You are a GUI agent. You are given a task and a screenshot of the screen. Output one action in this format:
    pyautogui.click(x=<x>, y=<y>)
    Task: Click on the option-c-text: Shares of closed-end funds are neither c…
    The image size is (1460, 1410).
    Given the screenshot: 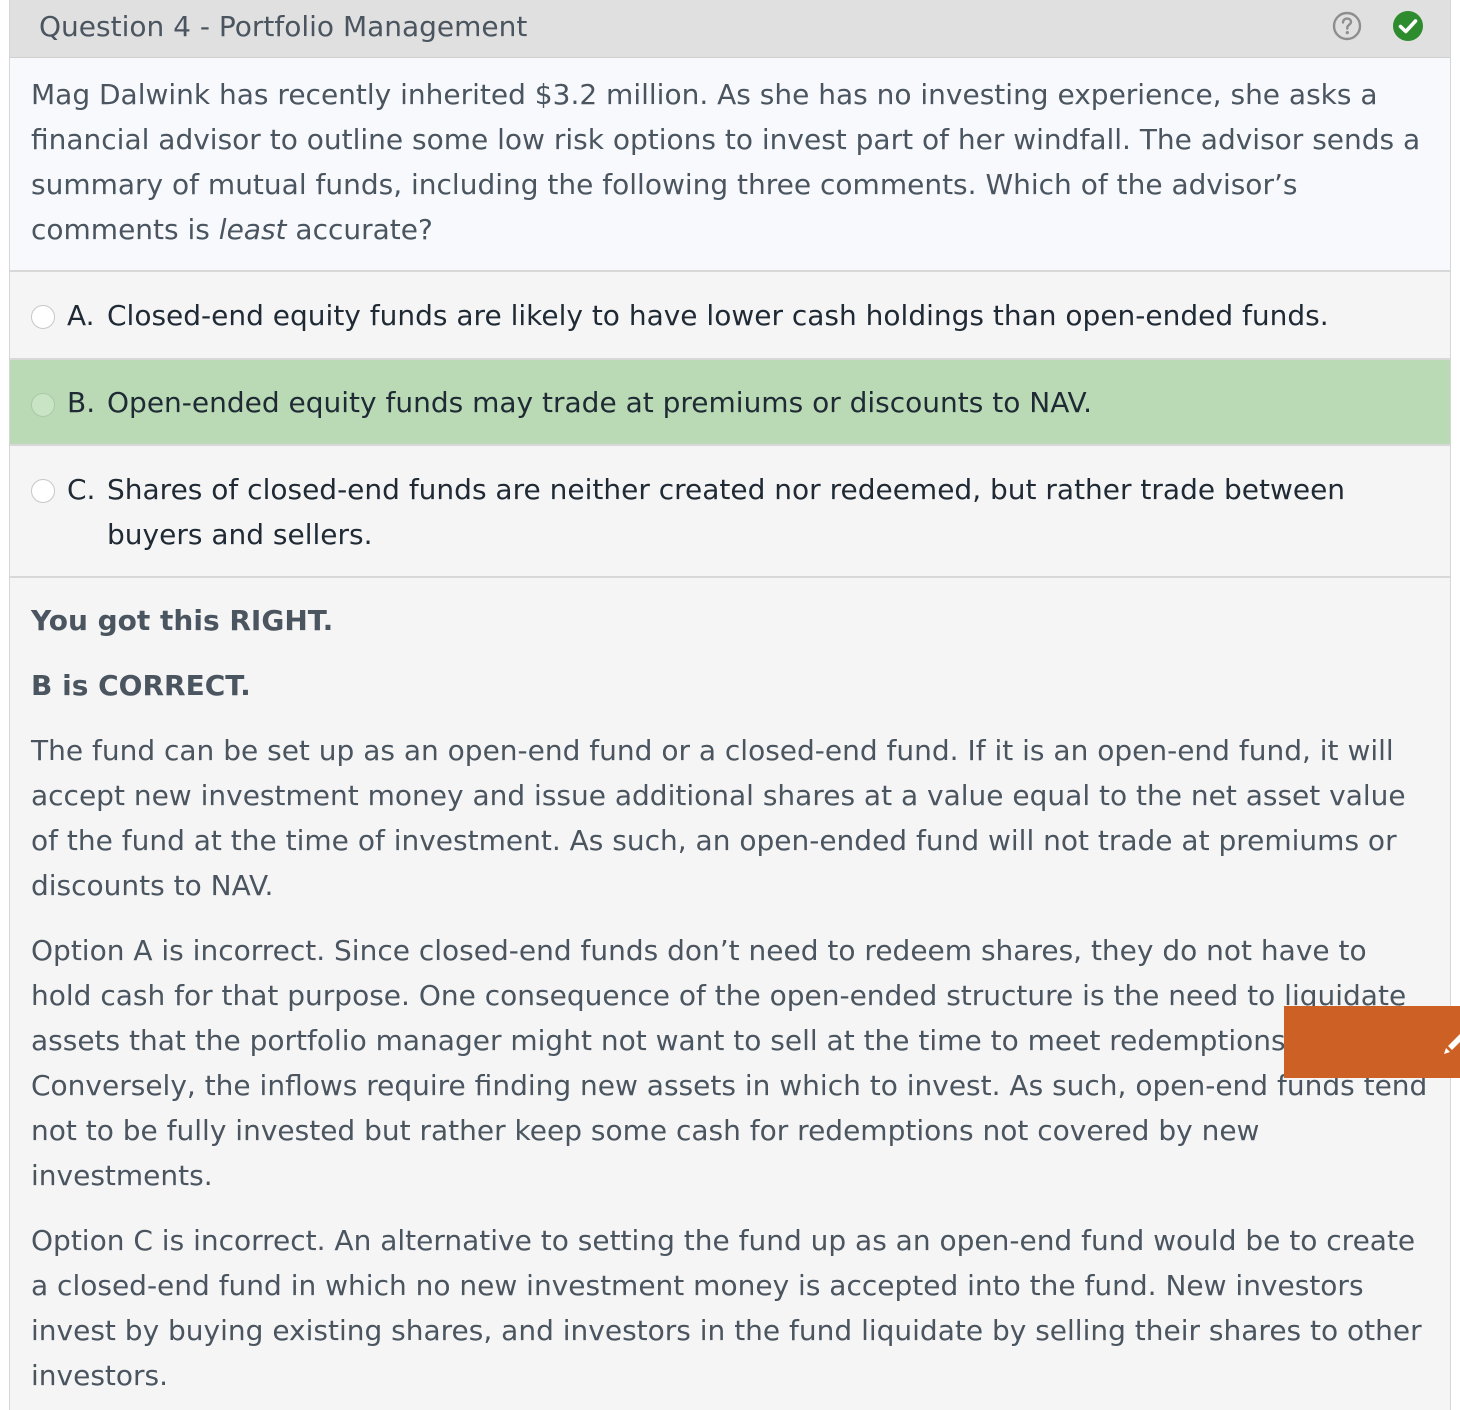 What is the action you would take?
    pyautogui.click(x=726, y=512)
    